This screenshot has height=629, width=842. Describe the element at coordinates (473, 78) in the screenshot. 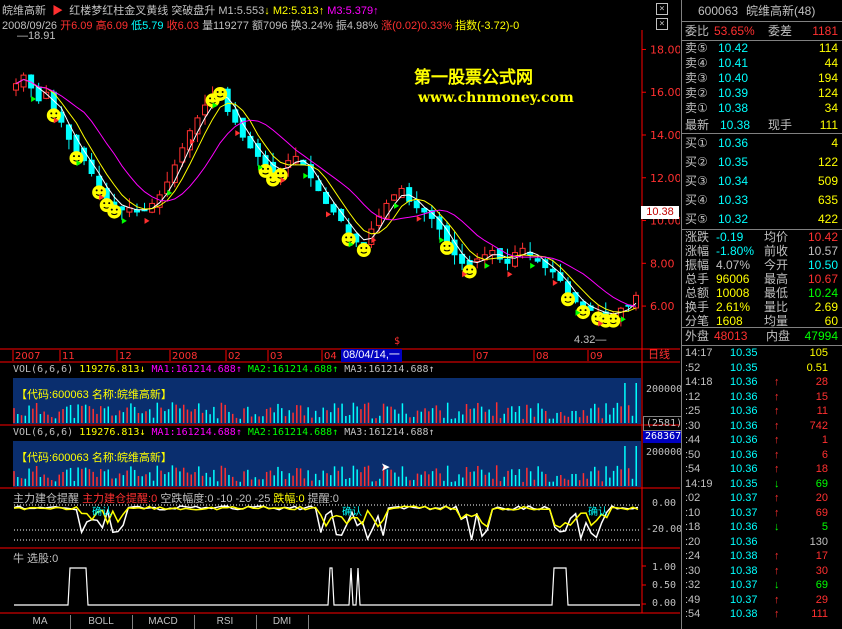

I see `watermark-title: 第一股票公式网` at that location.